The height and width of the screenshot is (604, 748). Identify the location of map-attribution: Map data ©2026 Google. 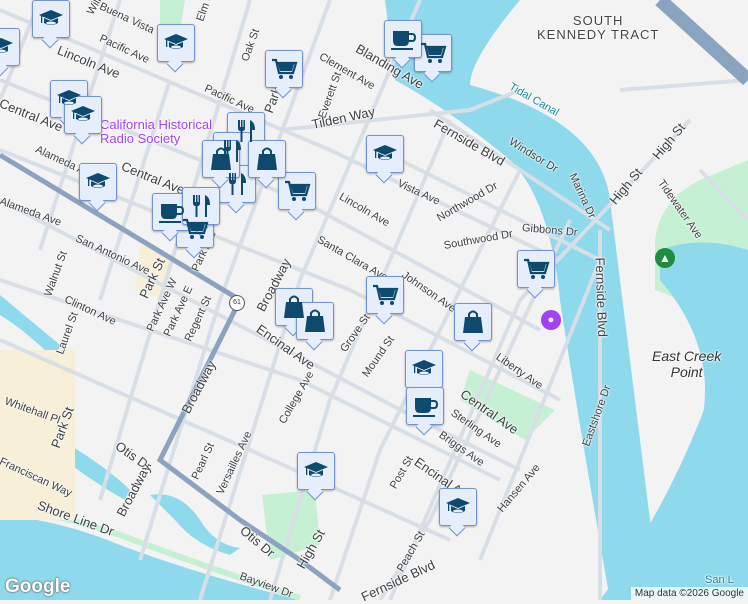
(689, 593).